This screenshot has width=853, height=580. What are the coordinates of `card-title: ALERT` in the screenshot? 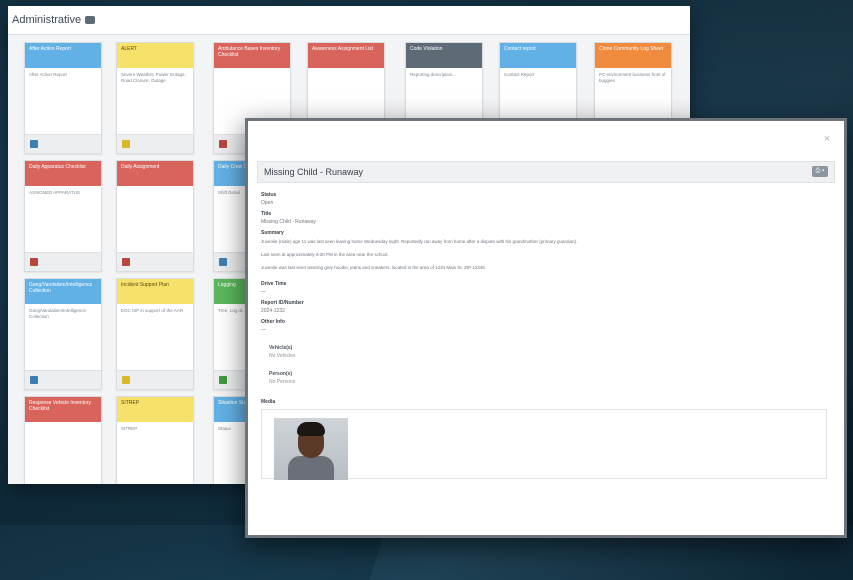 It's located at (155, 55).